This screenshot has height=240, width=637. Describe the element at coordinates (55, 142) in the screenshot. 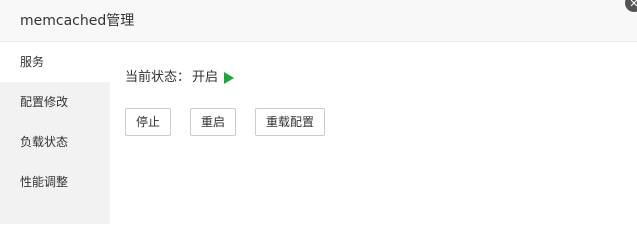

I see `sidebar-item-load-status: 负载状态` at that location.